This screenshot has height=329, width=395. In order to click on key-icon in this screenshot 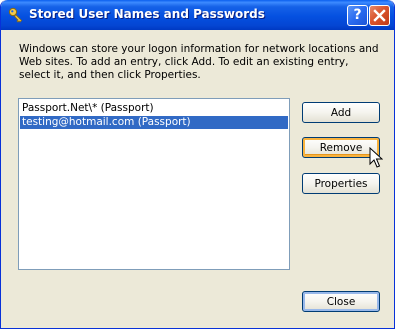, I will do `click(16, 15)`.